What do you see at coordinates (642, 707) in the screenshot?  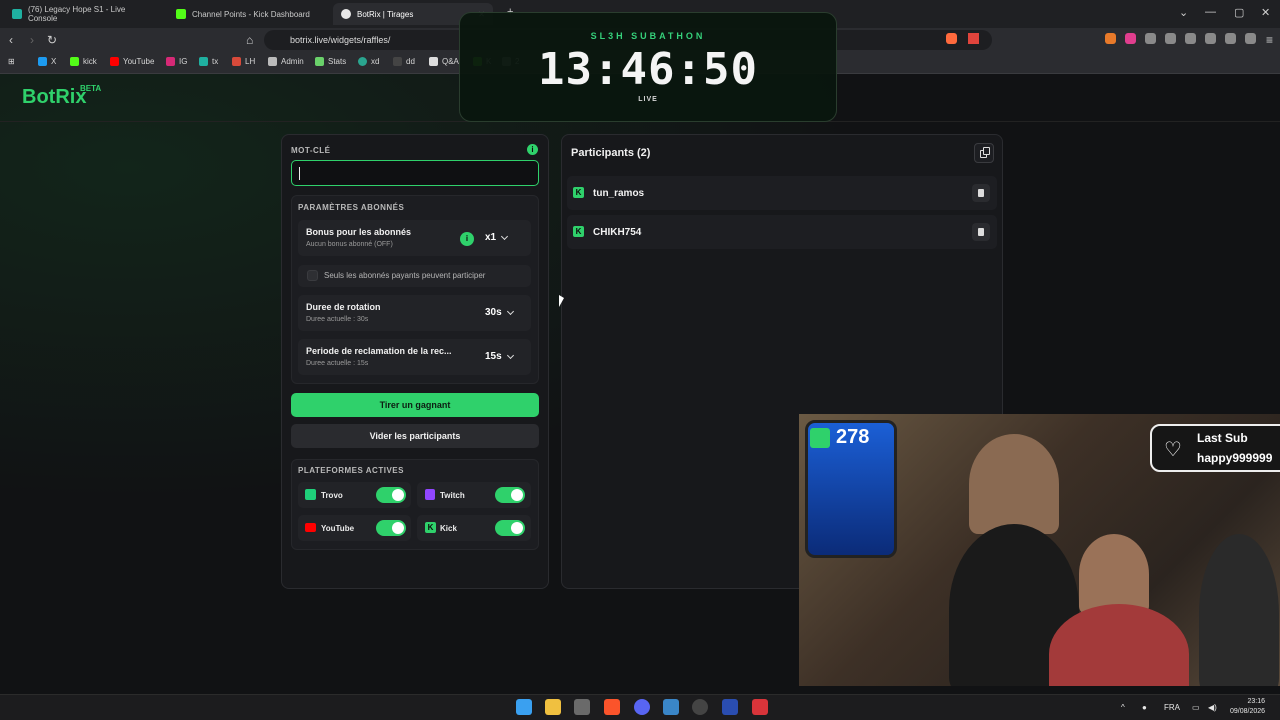 I see `discord-icon` at bounding box center [642, 707].